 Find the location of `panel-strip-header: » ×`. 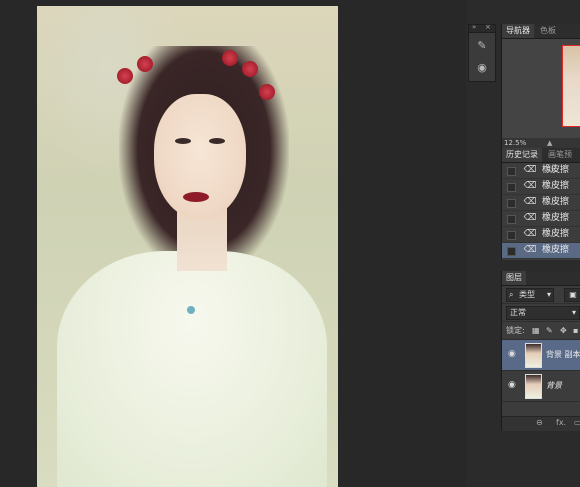

panel-strip-header: » × is located at coordinates (482, 28).